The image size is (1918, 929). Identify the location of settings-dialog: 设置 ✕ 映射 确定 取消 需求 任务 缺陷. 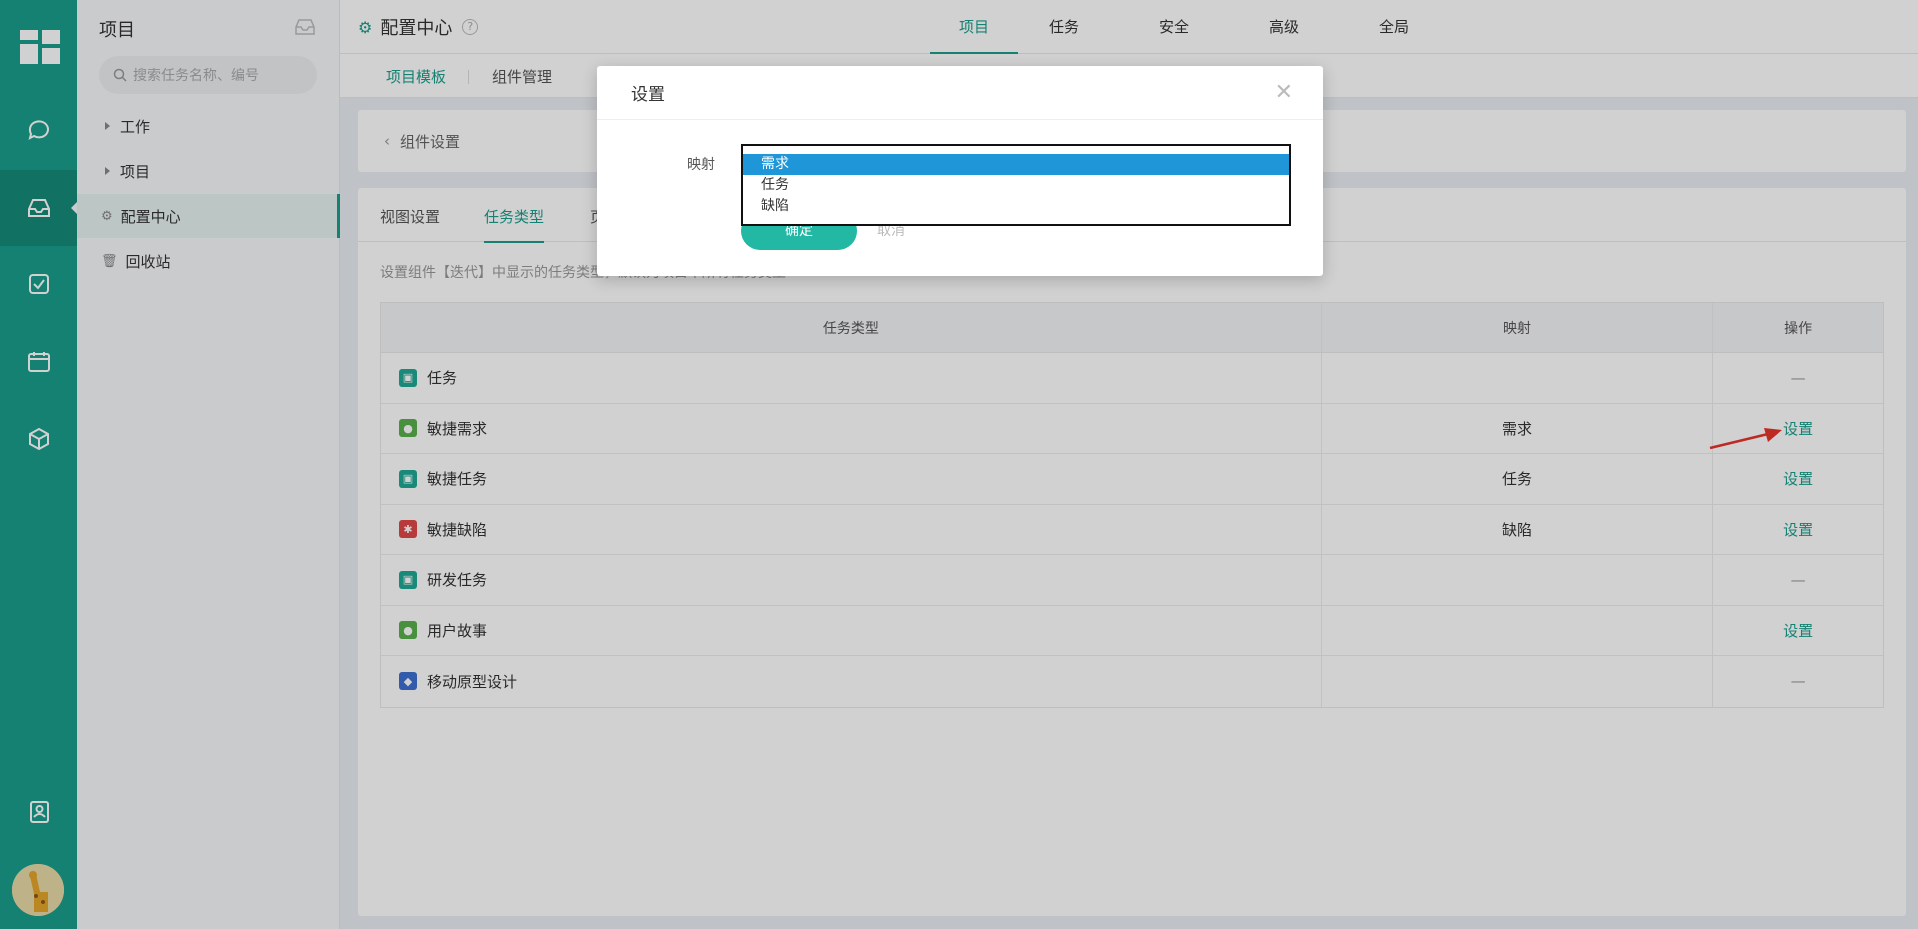
(960, 171).